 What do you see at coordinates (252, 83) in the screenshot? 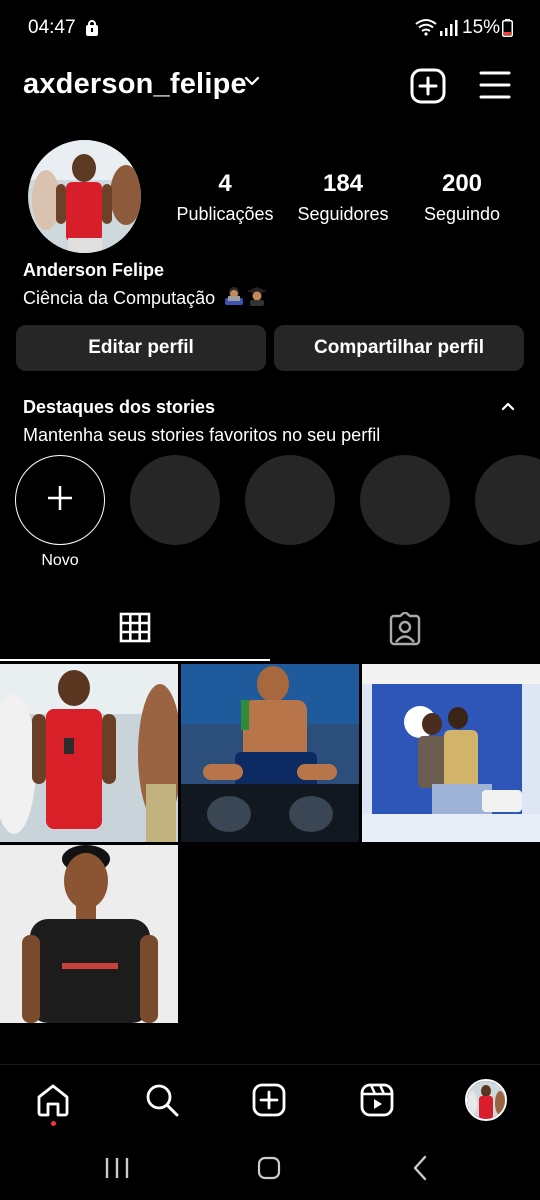
I see `chevron-down-icon` at bounding box center [252, 83].